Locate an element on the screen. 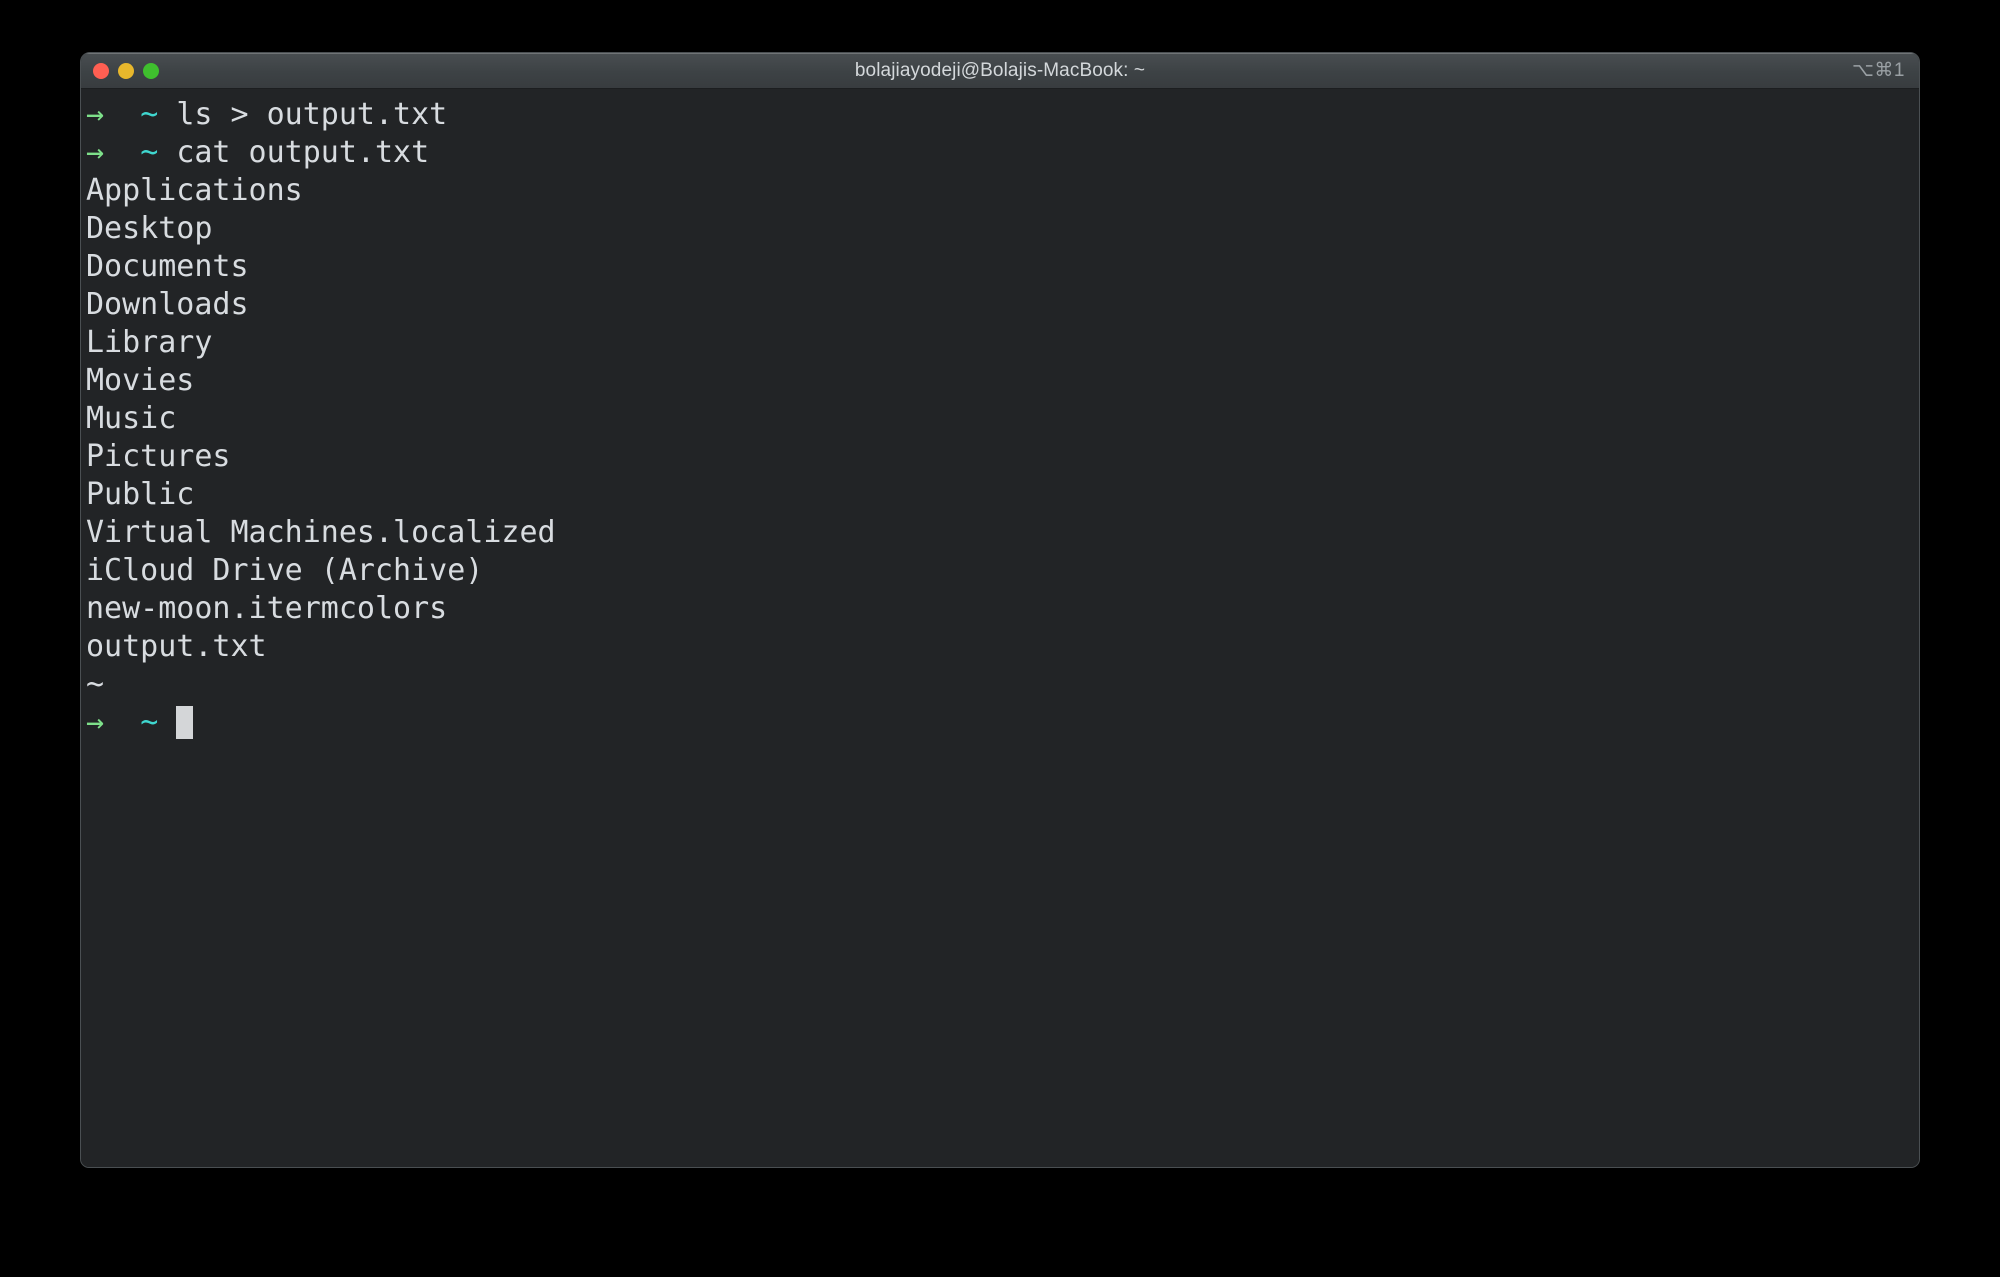 The height and width of the screenshot is (1277, 2000). window-title: bolajiayodeji@Bolajis-MacBook: ~ is located at coordinates (1000, 70).